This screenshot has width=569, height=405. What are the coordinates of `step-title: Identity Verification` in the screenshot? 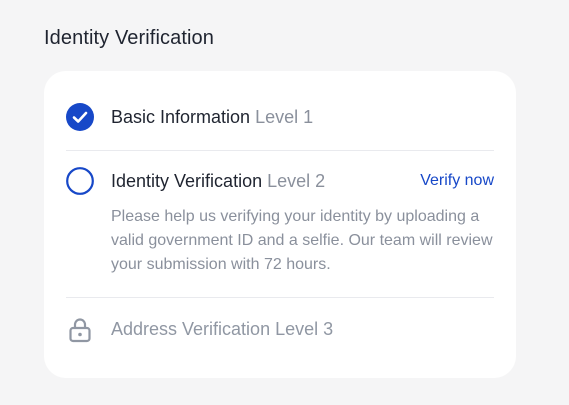 It's located at (187, 181).